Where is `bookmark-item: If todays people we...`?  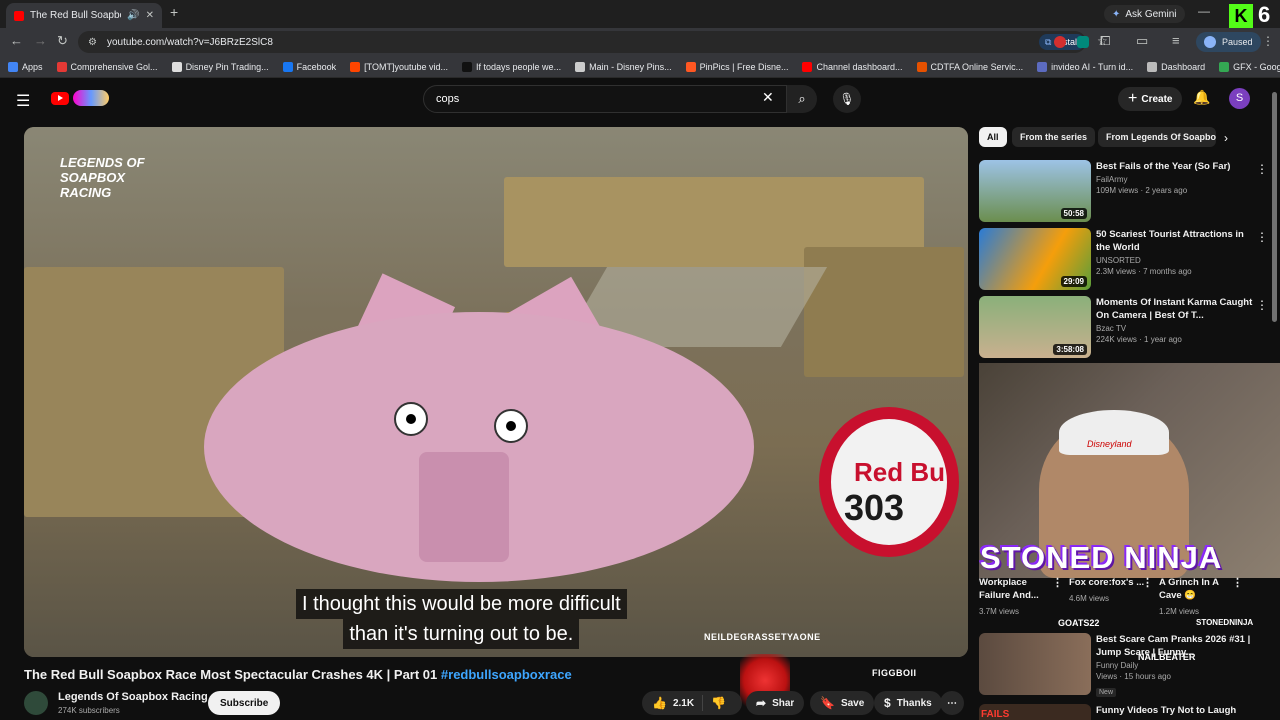
bookmark-item: If todays people we... is located at coordinates (511, 66).